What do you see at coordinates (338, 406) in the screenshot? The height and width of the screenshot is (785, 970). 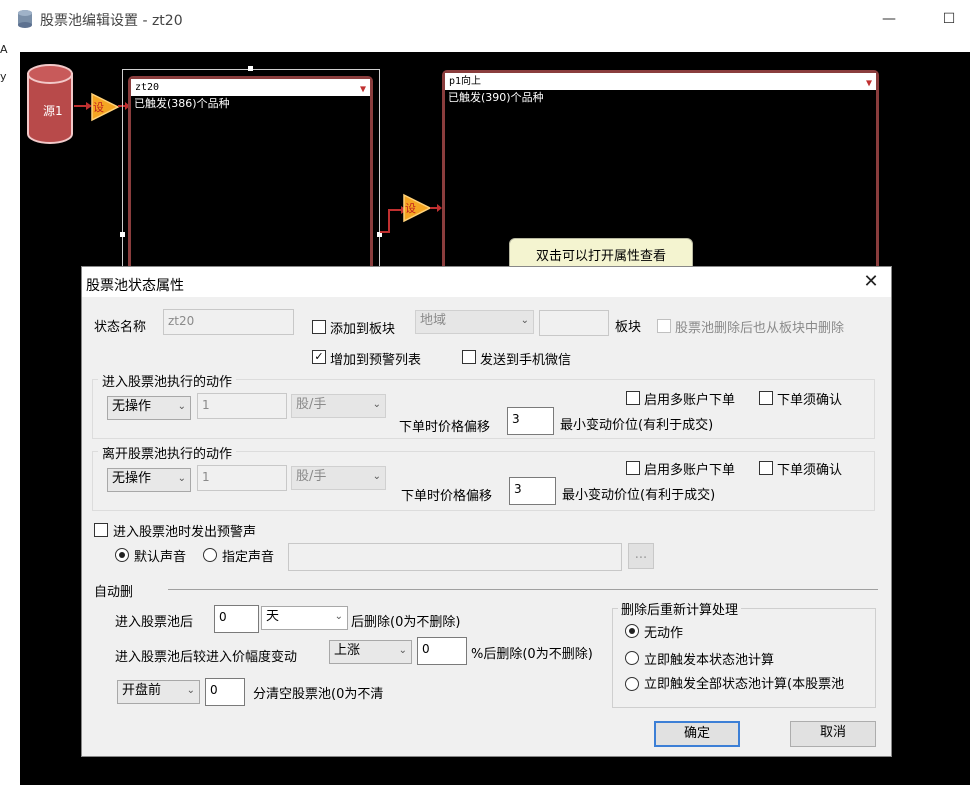 I see `enter-unit-select: 股/手 ⌄` at bounding box center [338, 406].